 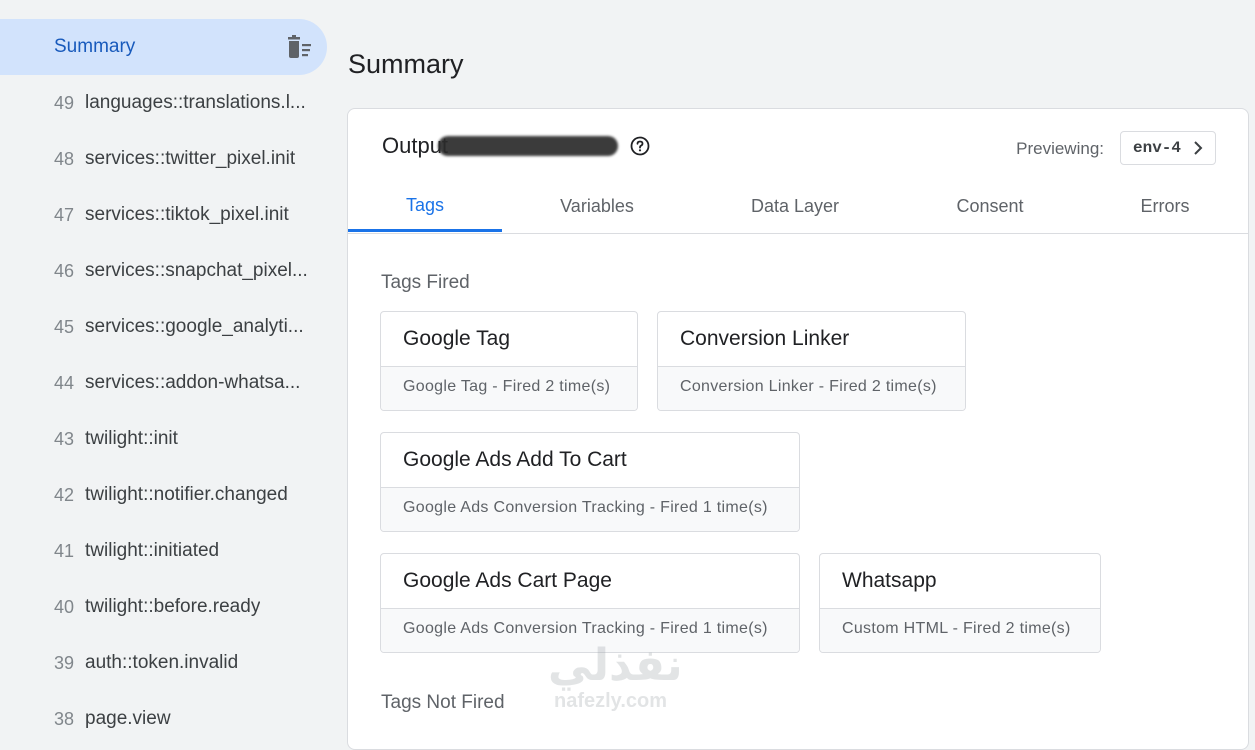 I want to click on sidebar-event-item: 39 auth::token.invalid, so click(x=165, y=663).